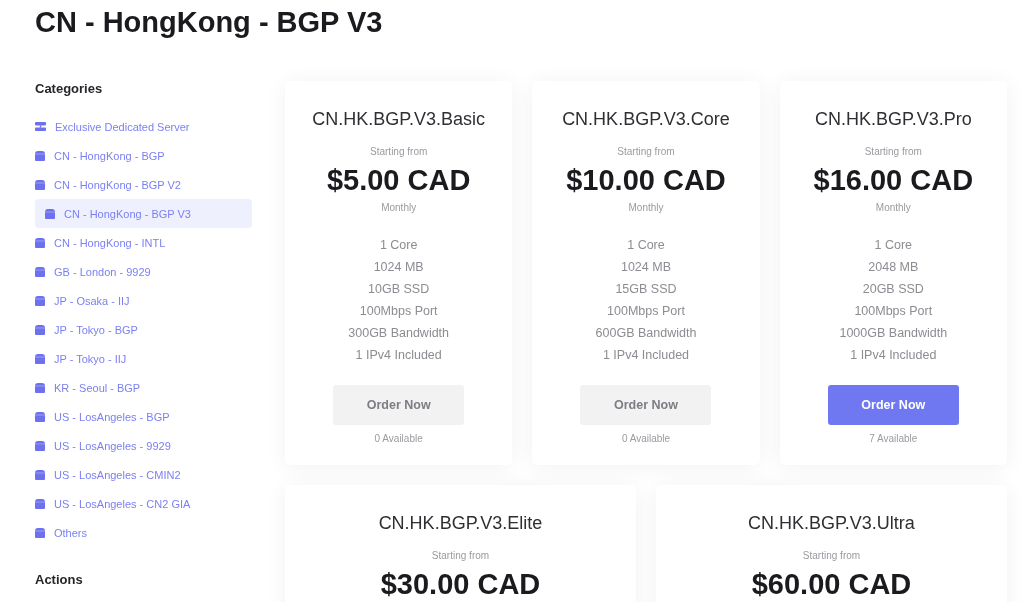 The height and width of the screenshot is (602, 1024). What do you see at coordinates (143, 503) in the screenshot?
I see `category-link: US - LosAngeles - CN2 GIA` at bounding box center [143, 503].